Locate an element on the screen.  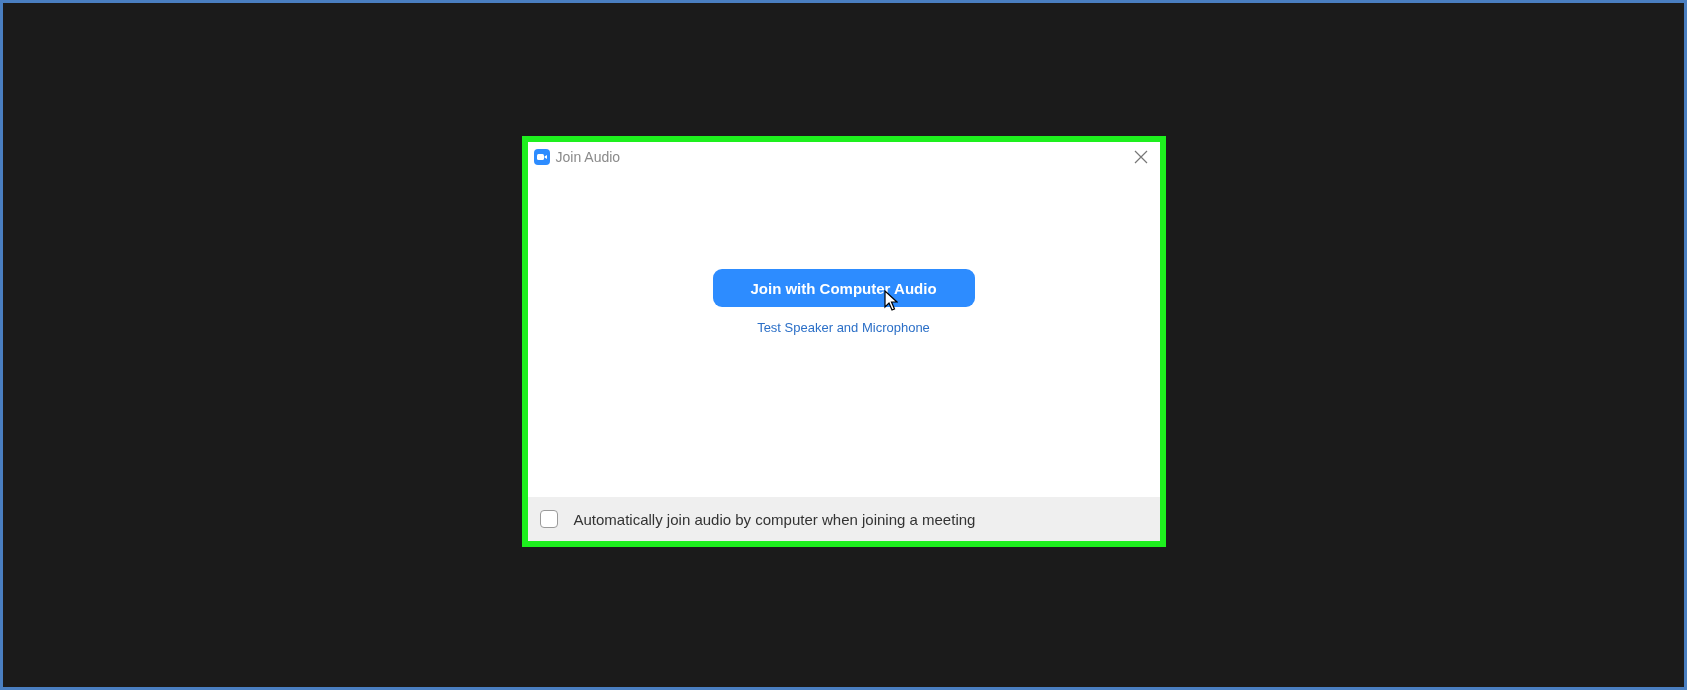
test-speaker-link: Test Speaker and Microphone is located at coordinates (843, 327).